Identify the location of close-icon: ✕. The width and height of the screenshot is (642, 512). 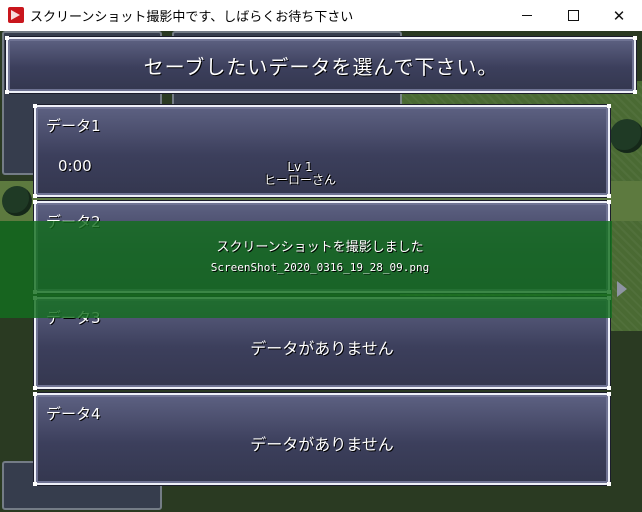
(619, 15).